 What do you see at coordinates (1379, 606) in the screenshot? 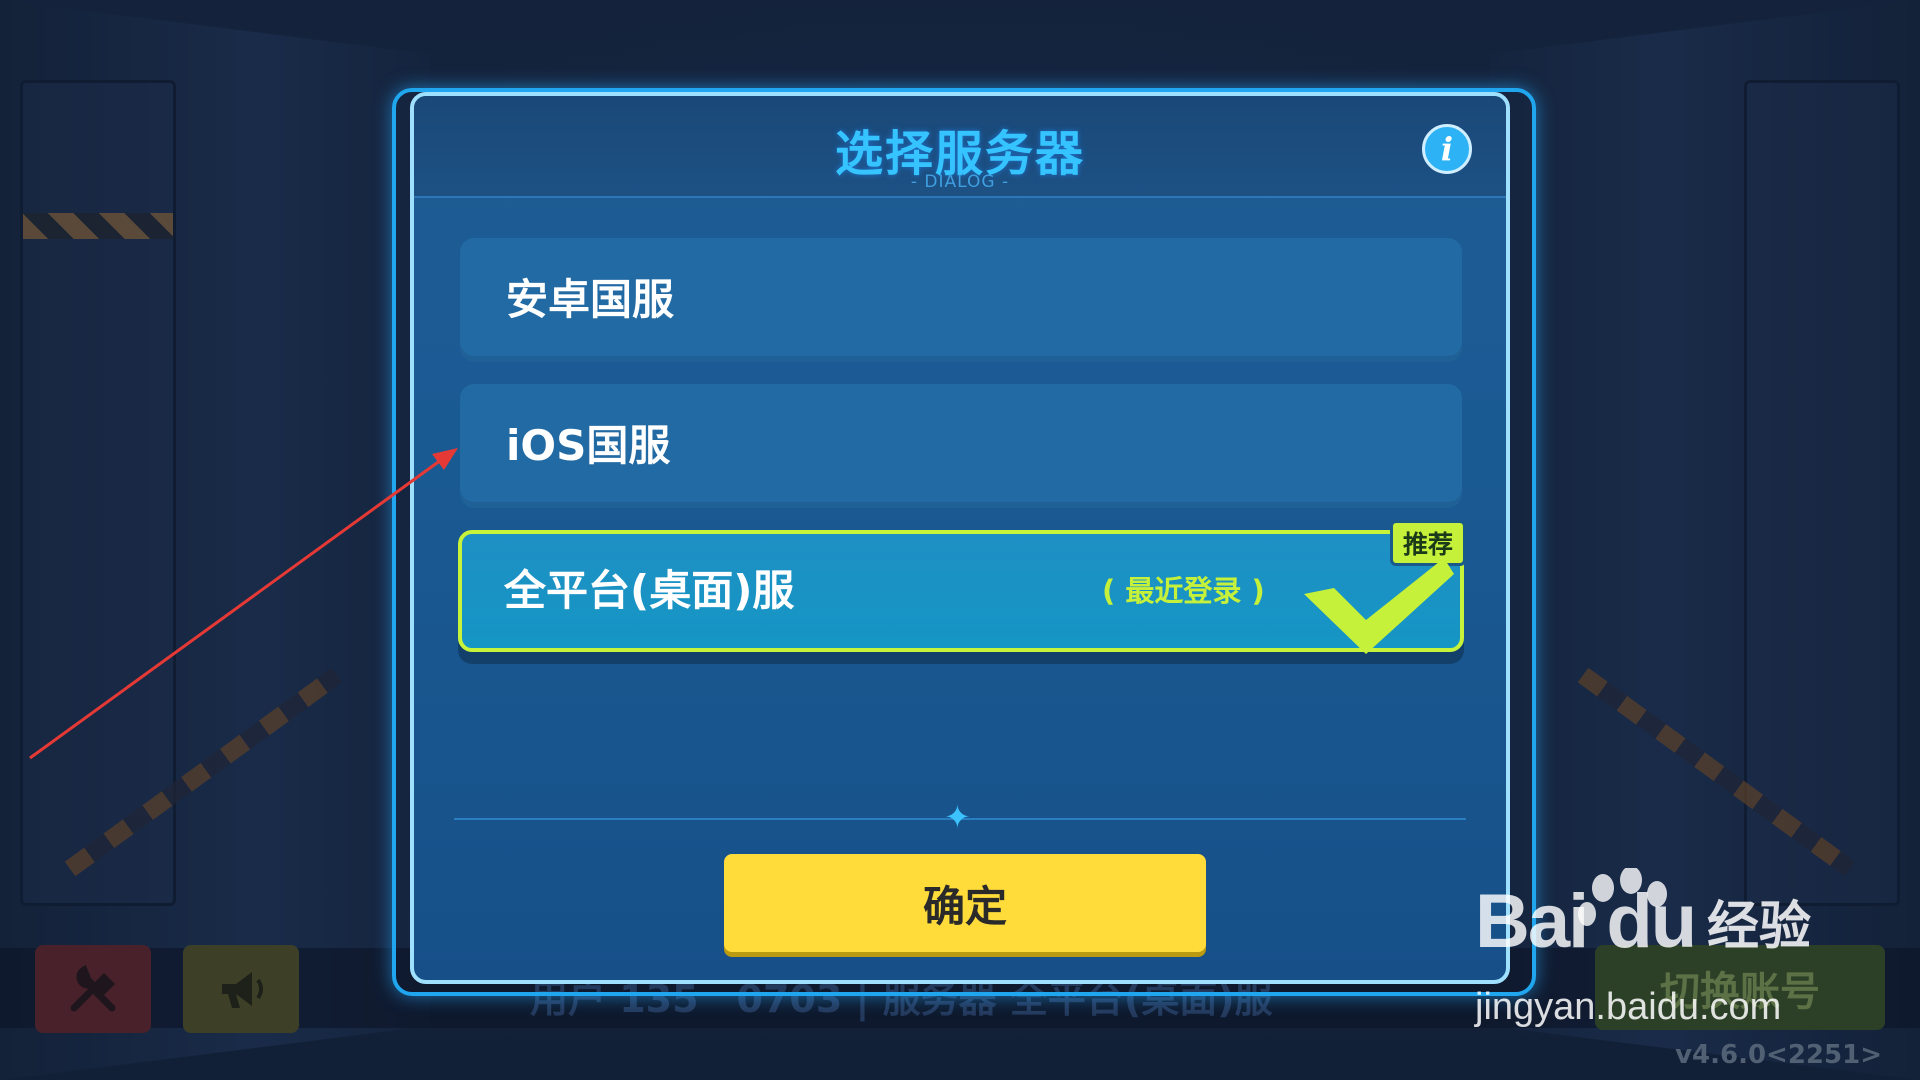
I see `checkmark-icon` at bounding box center [1379, 606].